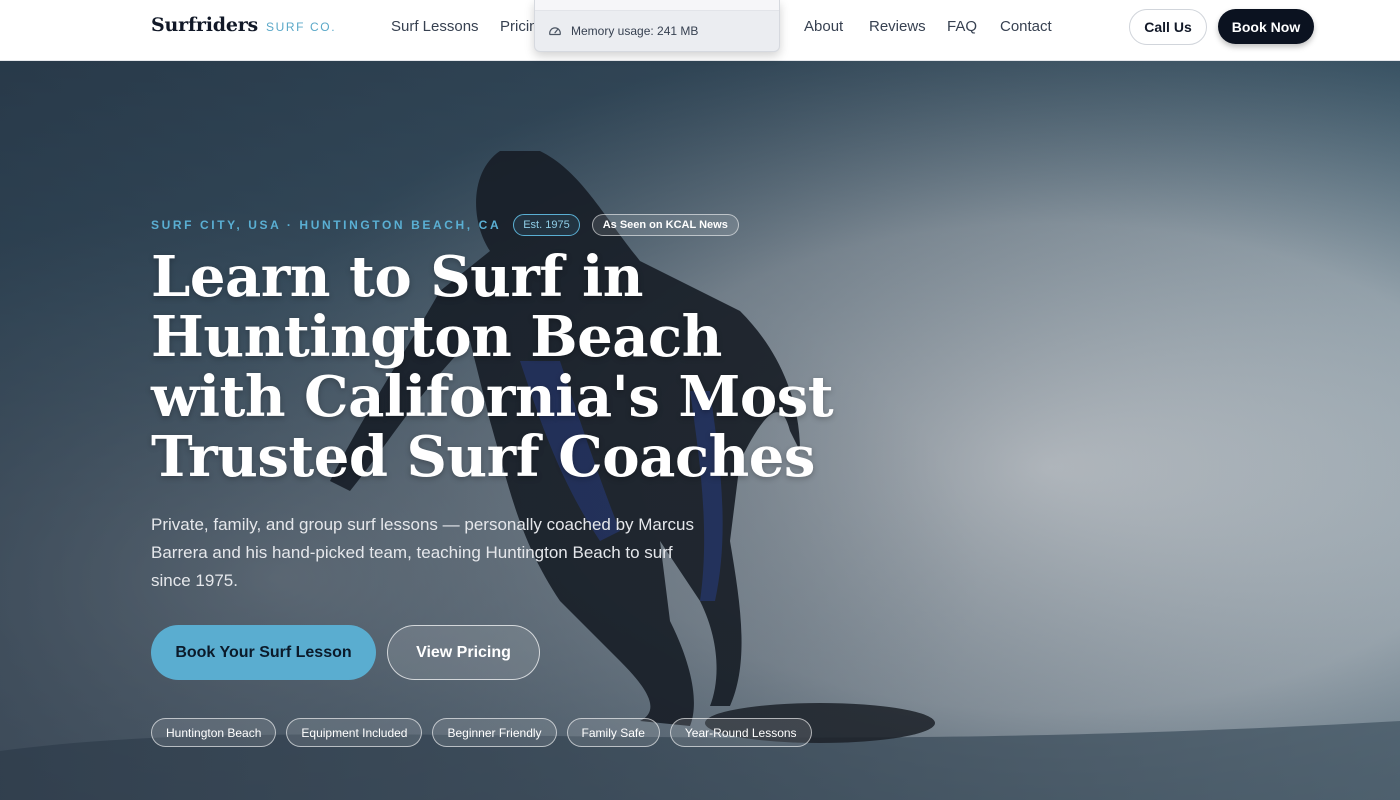 Image resolution: width=1400 pixels, height=800 pixels. Describe the element at coordinates (1026, 26) in the screenshot. I see `nav-link-contact: Contact` at that location.